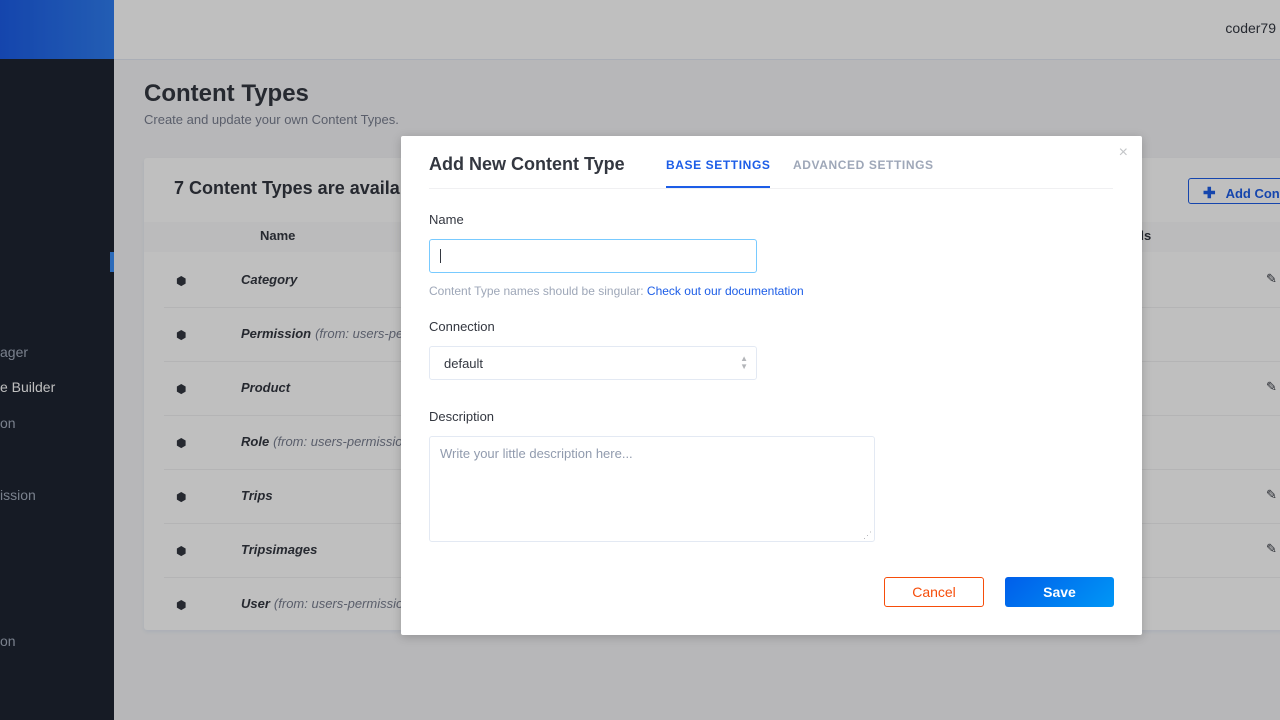 The image size is (1280, 720). What do you see at coordinates (527, 164) in the screenshot?
I see `modal-title: Add New Content Type` at bounding box center [527, 164].